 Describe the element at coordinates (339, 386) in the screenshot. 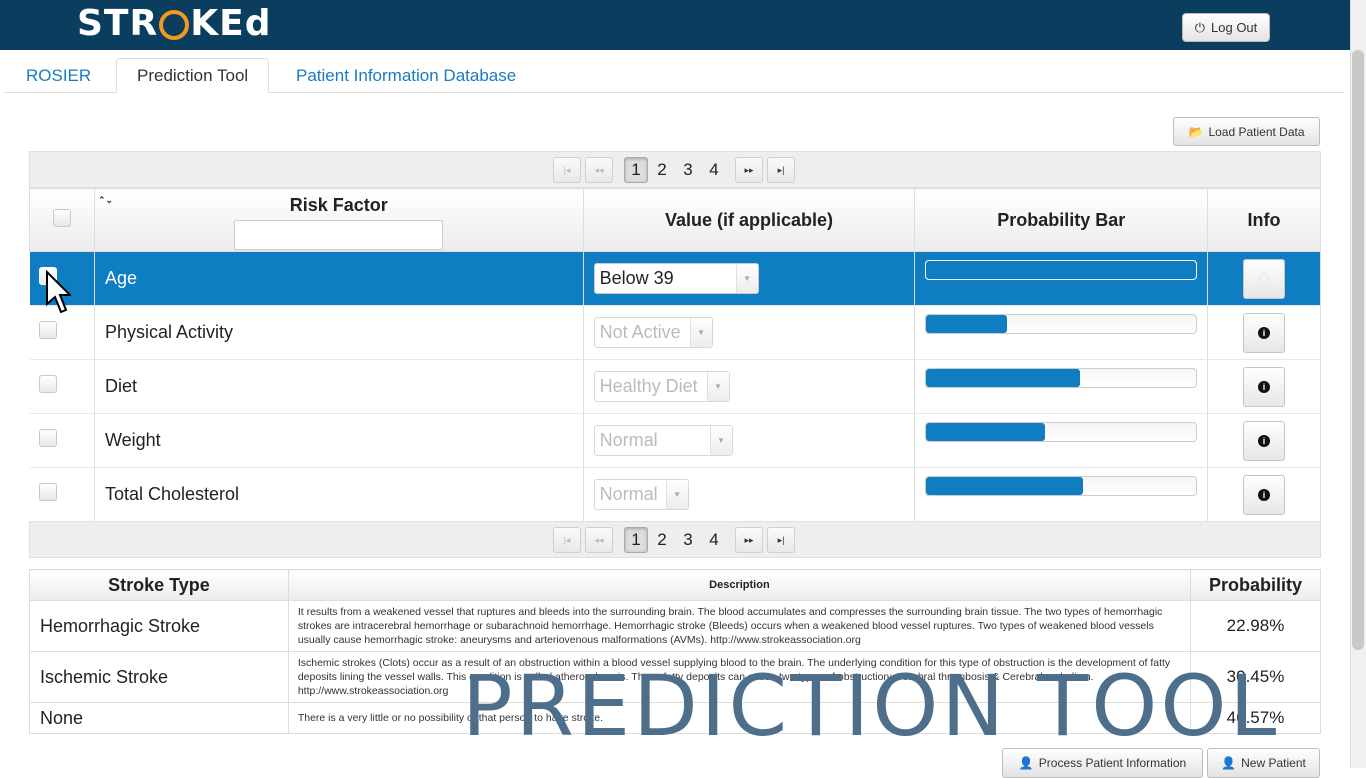

I see `risk-factor-cell: Diet` at that location.